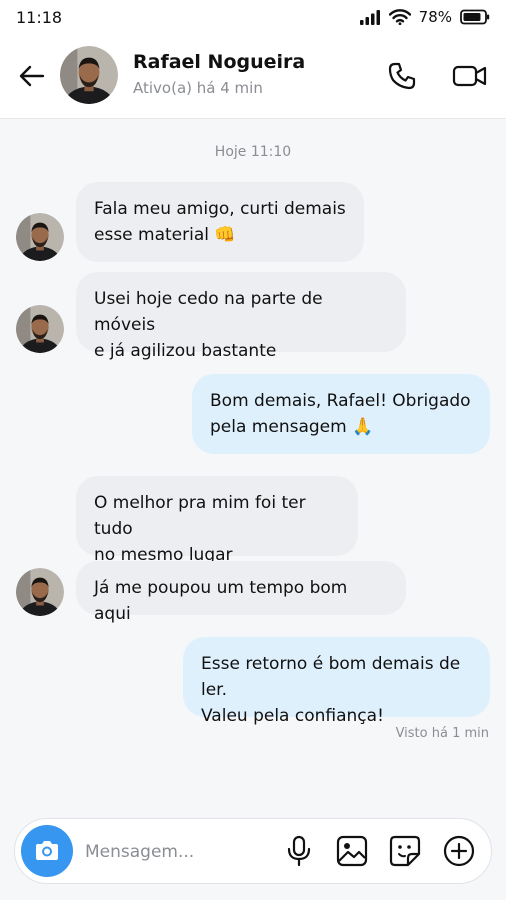 The width and height of the screenshot is (506, 900). I want to click on sticker-button, so click(405, 851).